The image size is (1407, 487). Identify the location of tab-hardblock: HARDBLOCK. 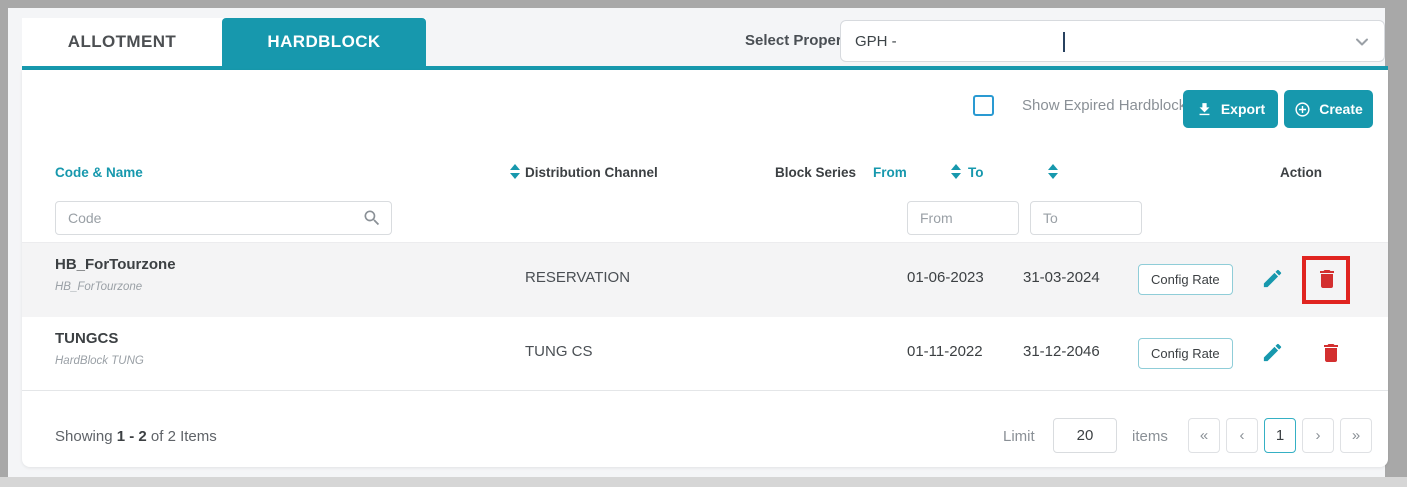
(324, 42).